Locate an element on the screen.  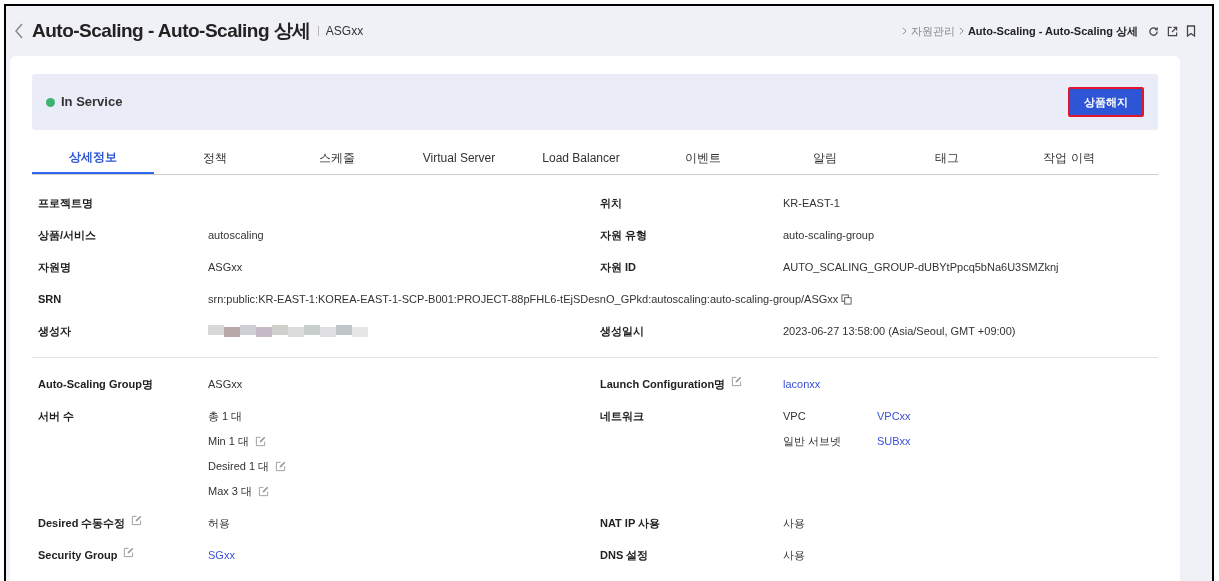
field-label: 생성자 is located at coordinates (54, 331).